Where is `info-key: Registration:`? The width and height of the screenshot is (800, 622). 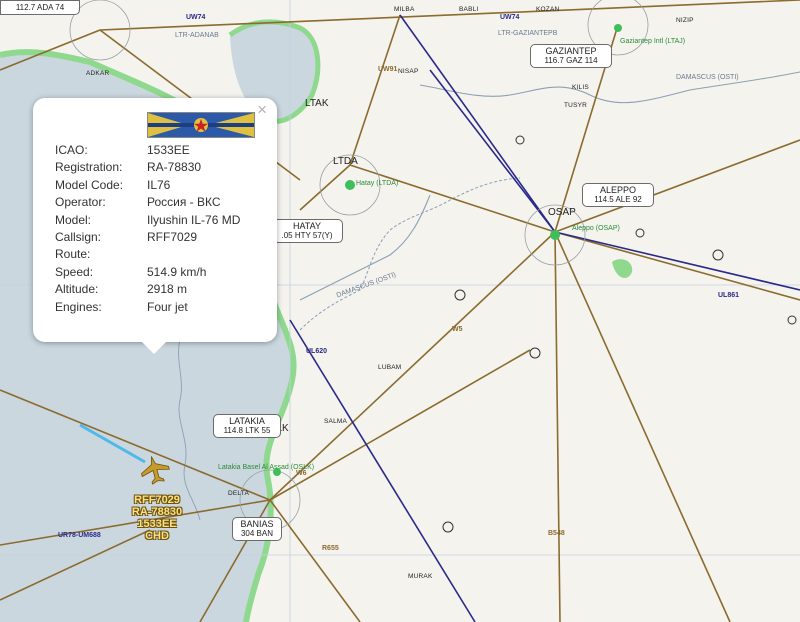 info-key: Registration: is located at coordinates (89, 167).